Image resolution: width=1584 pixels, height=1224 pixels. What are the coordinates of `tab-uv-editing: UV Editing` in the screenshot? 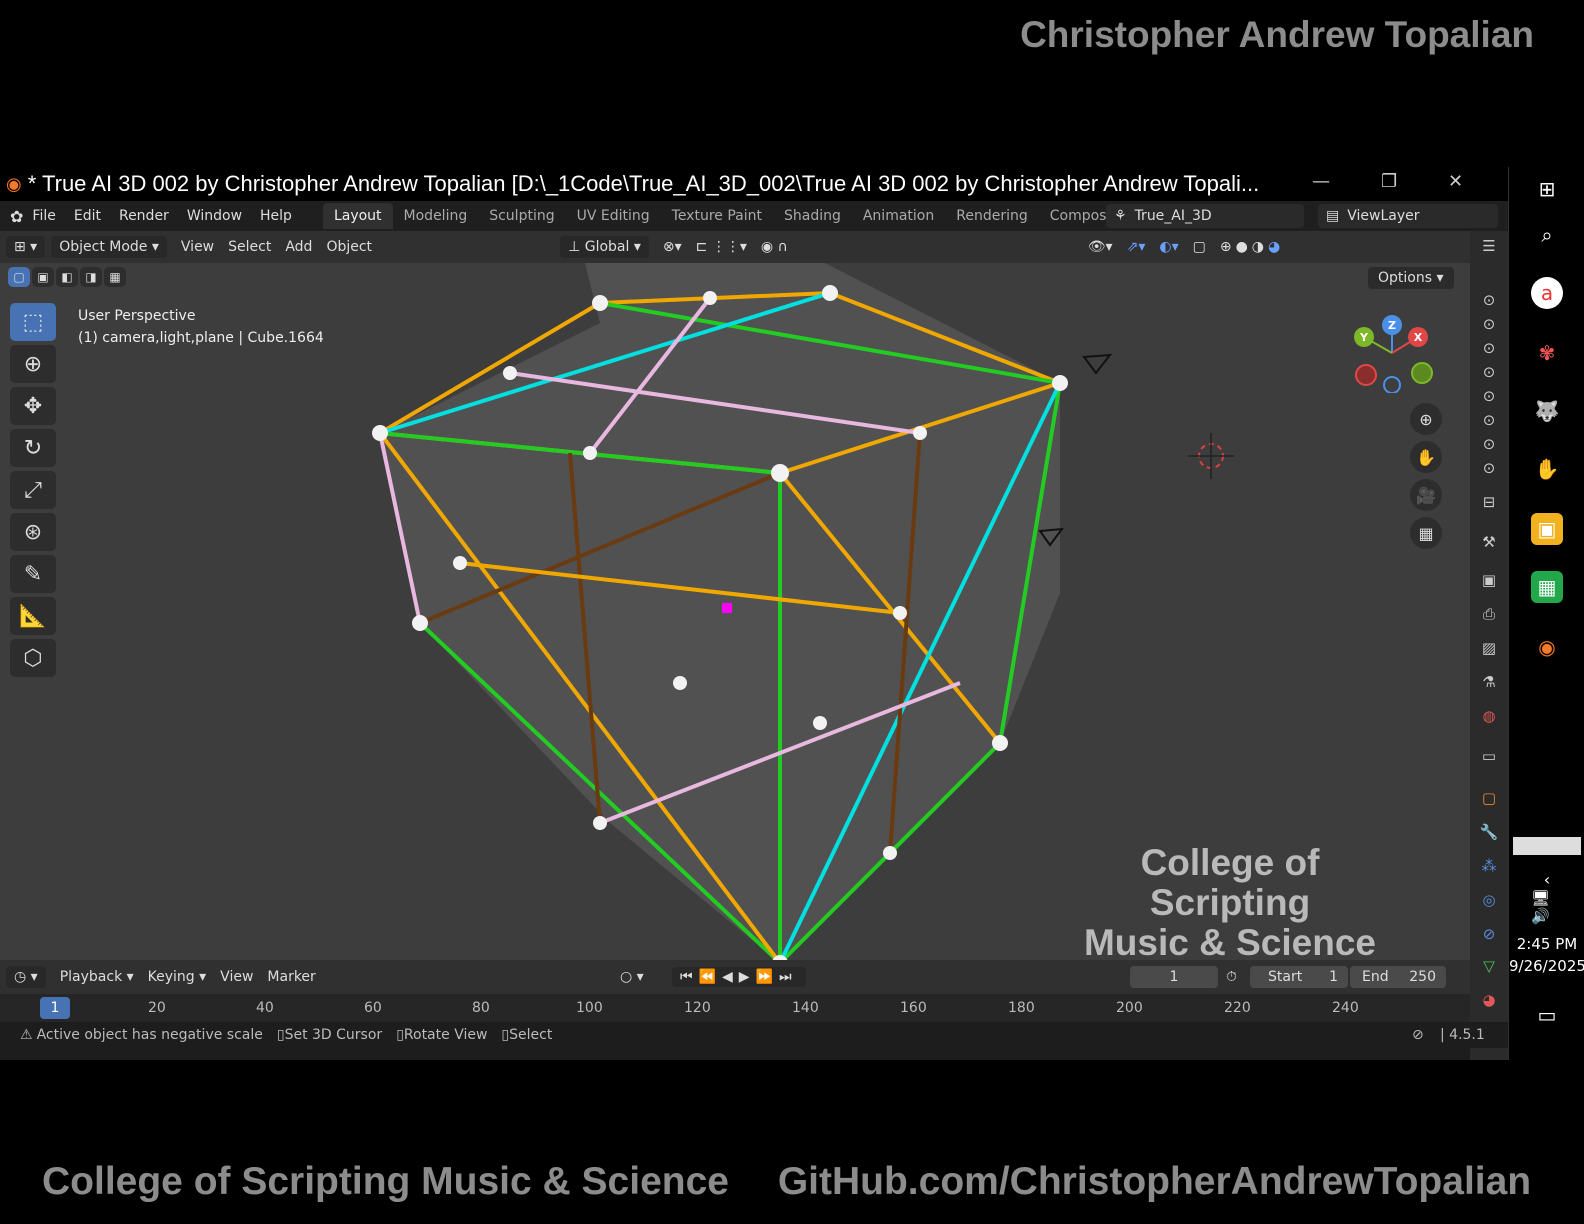 It's located at (613, 216).